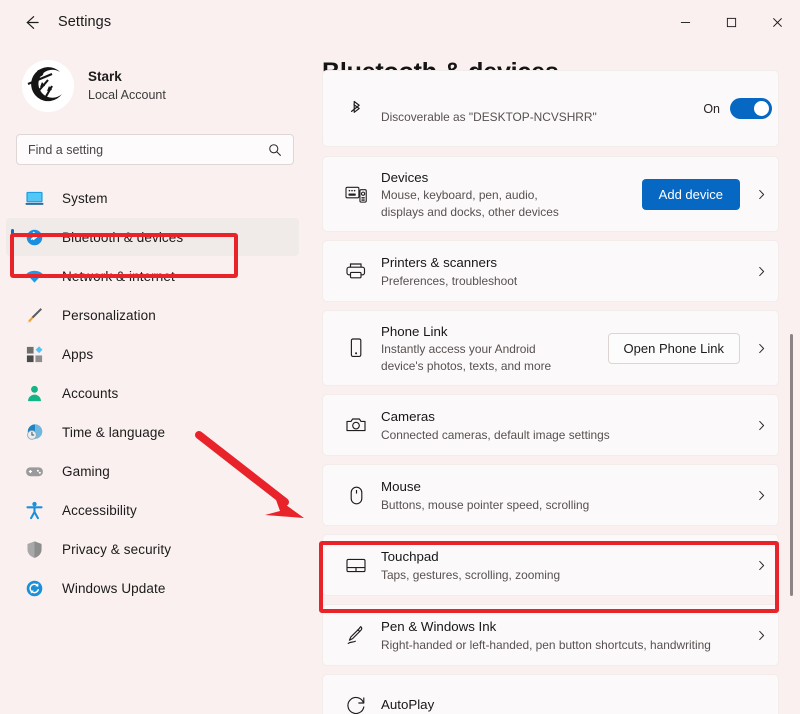 The image size is (800, 714). Describe the element at coordinates (275, 150) in the screenshot. I see `search-icon` at that location.